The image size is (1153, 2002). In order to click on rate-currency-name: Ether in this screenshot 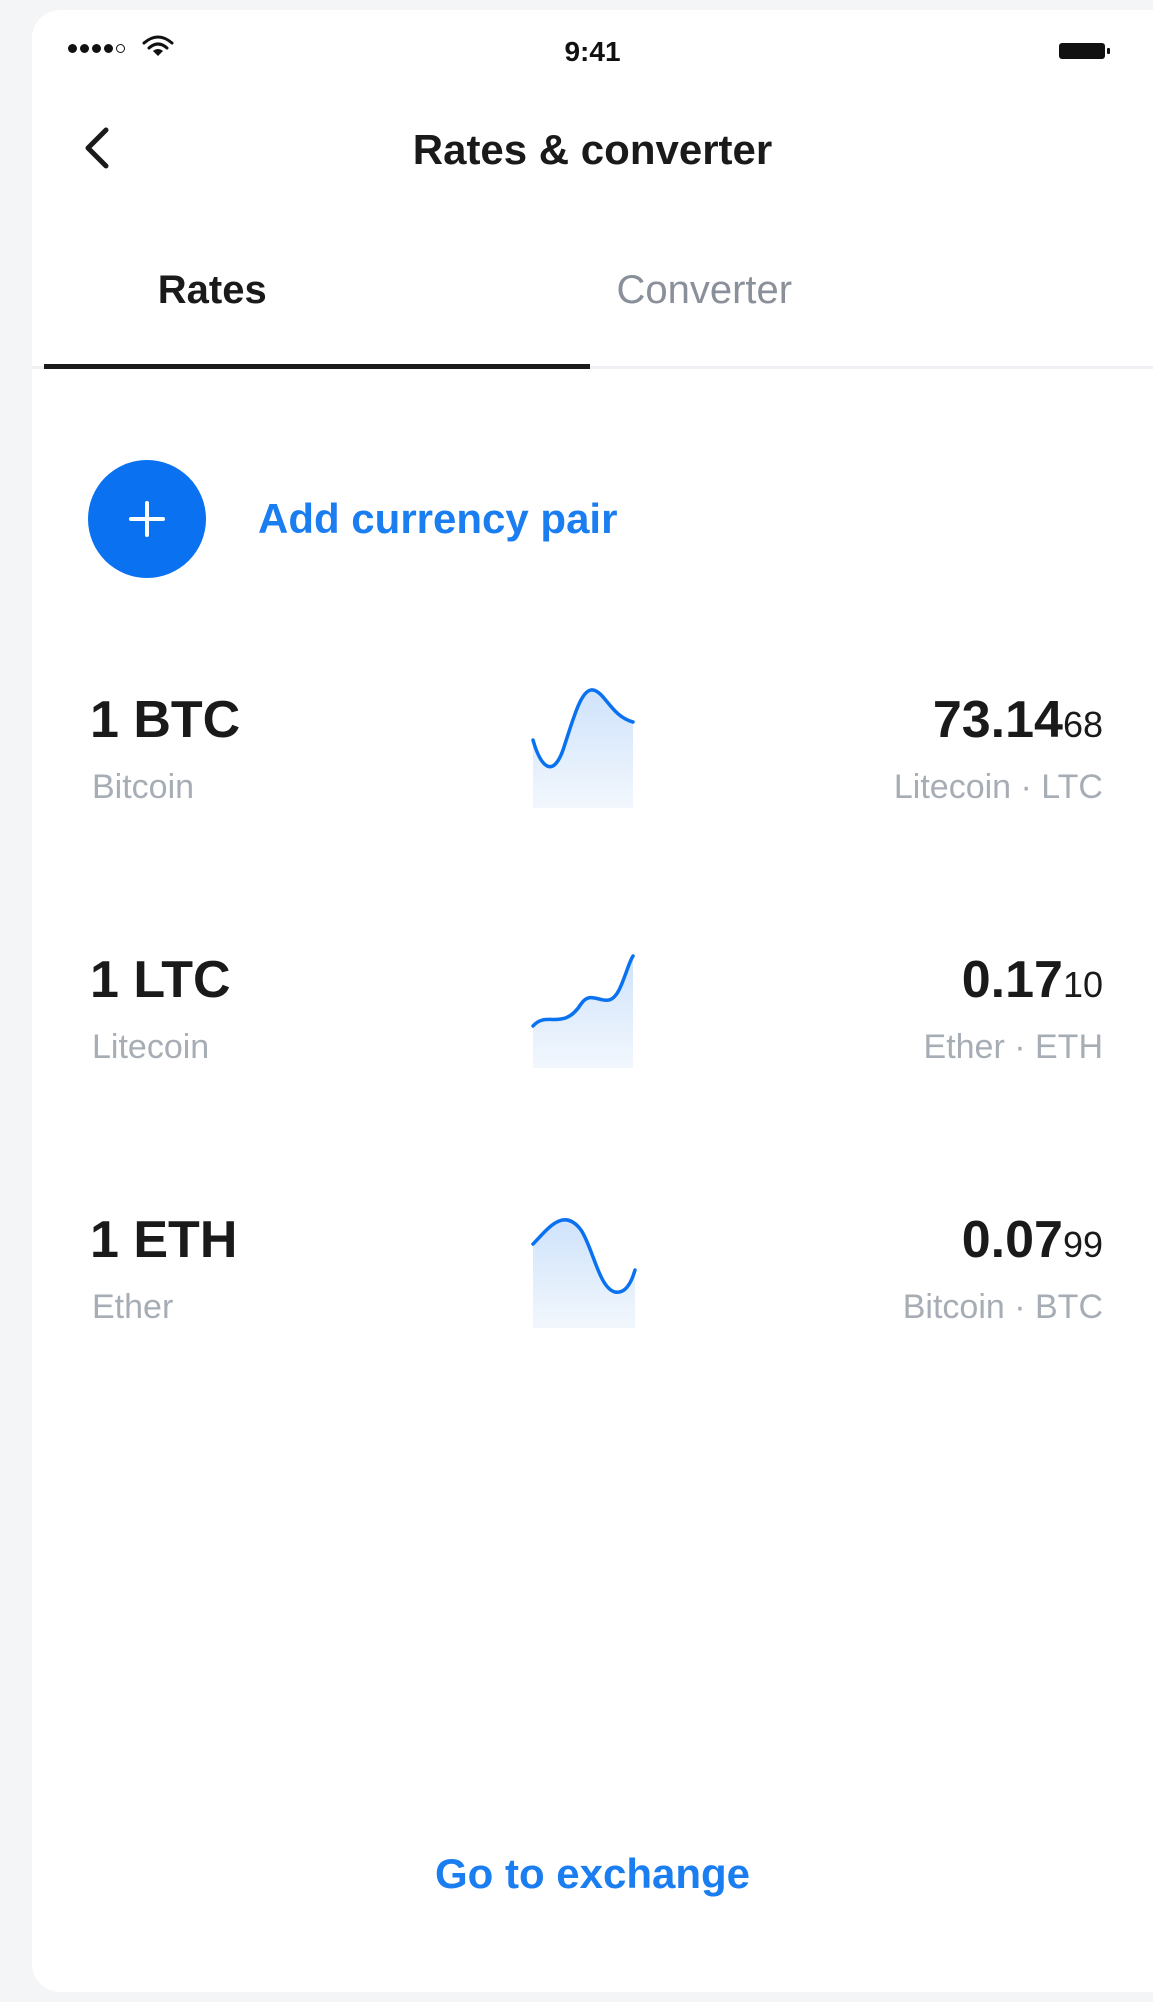, I will do `click(133, 1307)`.